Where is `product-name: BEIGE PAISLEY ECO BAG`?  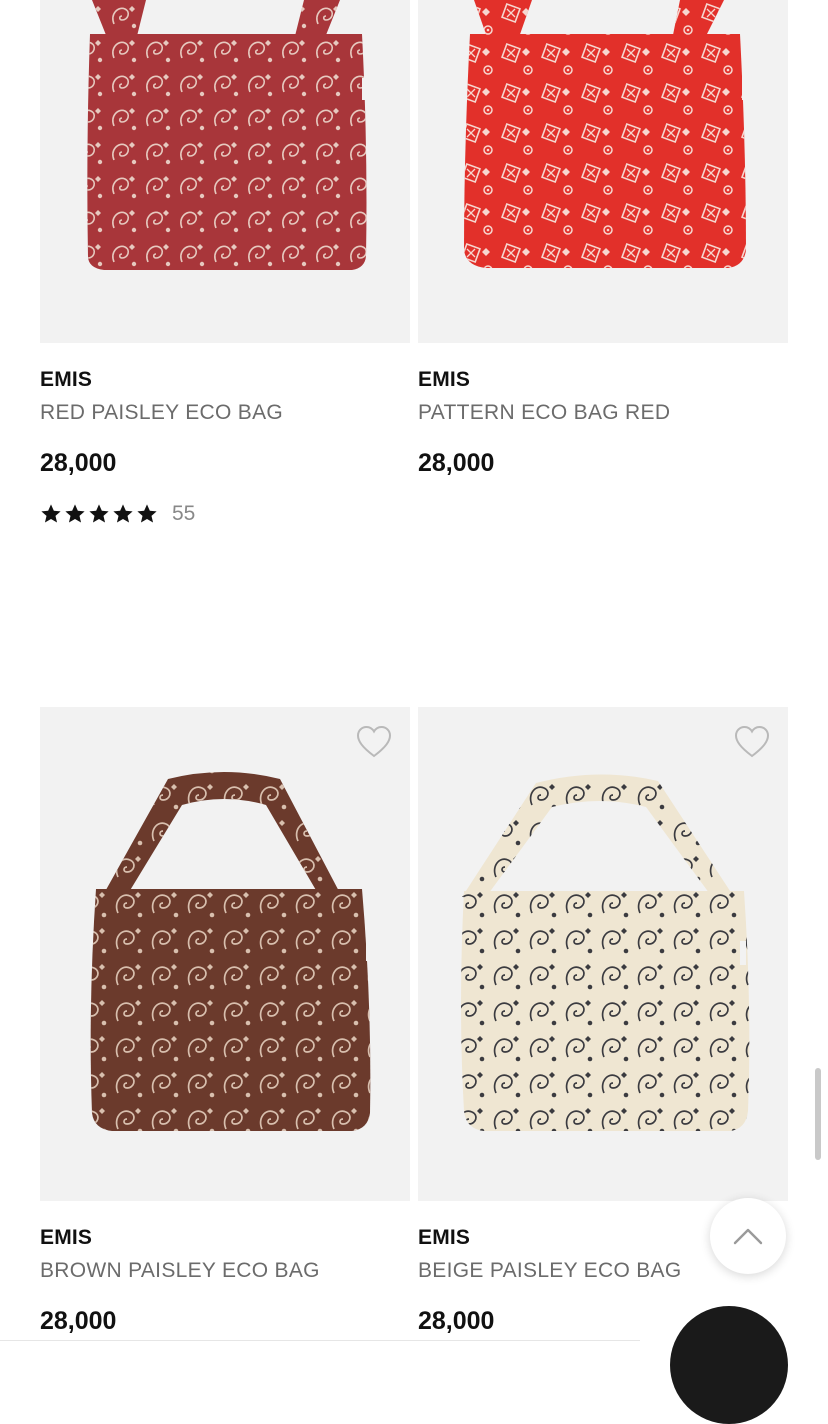 product-name: BEIGE PAISLEY ECO BAG is located at coordinates (549, 1271).